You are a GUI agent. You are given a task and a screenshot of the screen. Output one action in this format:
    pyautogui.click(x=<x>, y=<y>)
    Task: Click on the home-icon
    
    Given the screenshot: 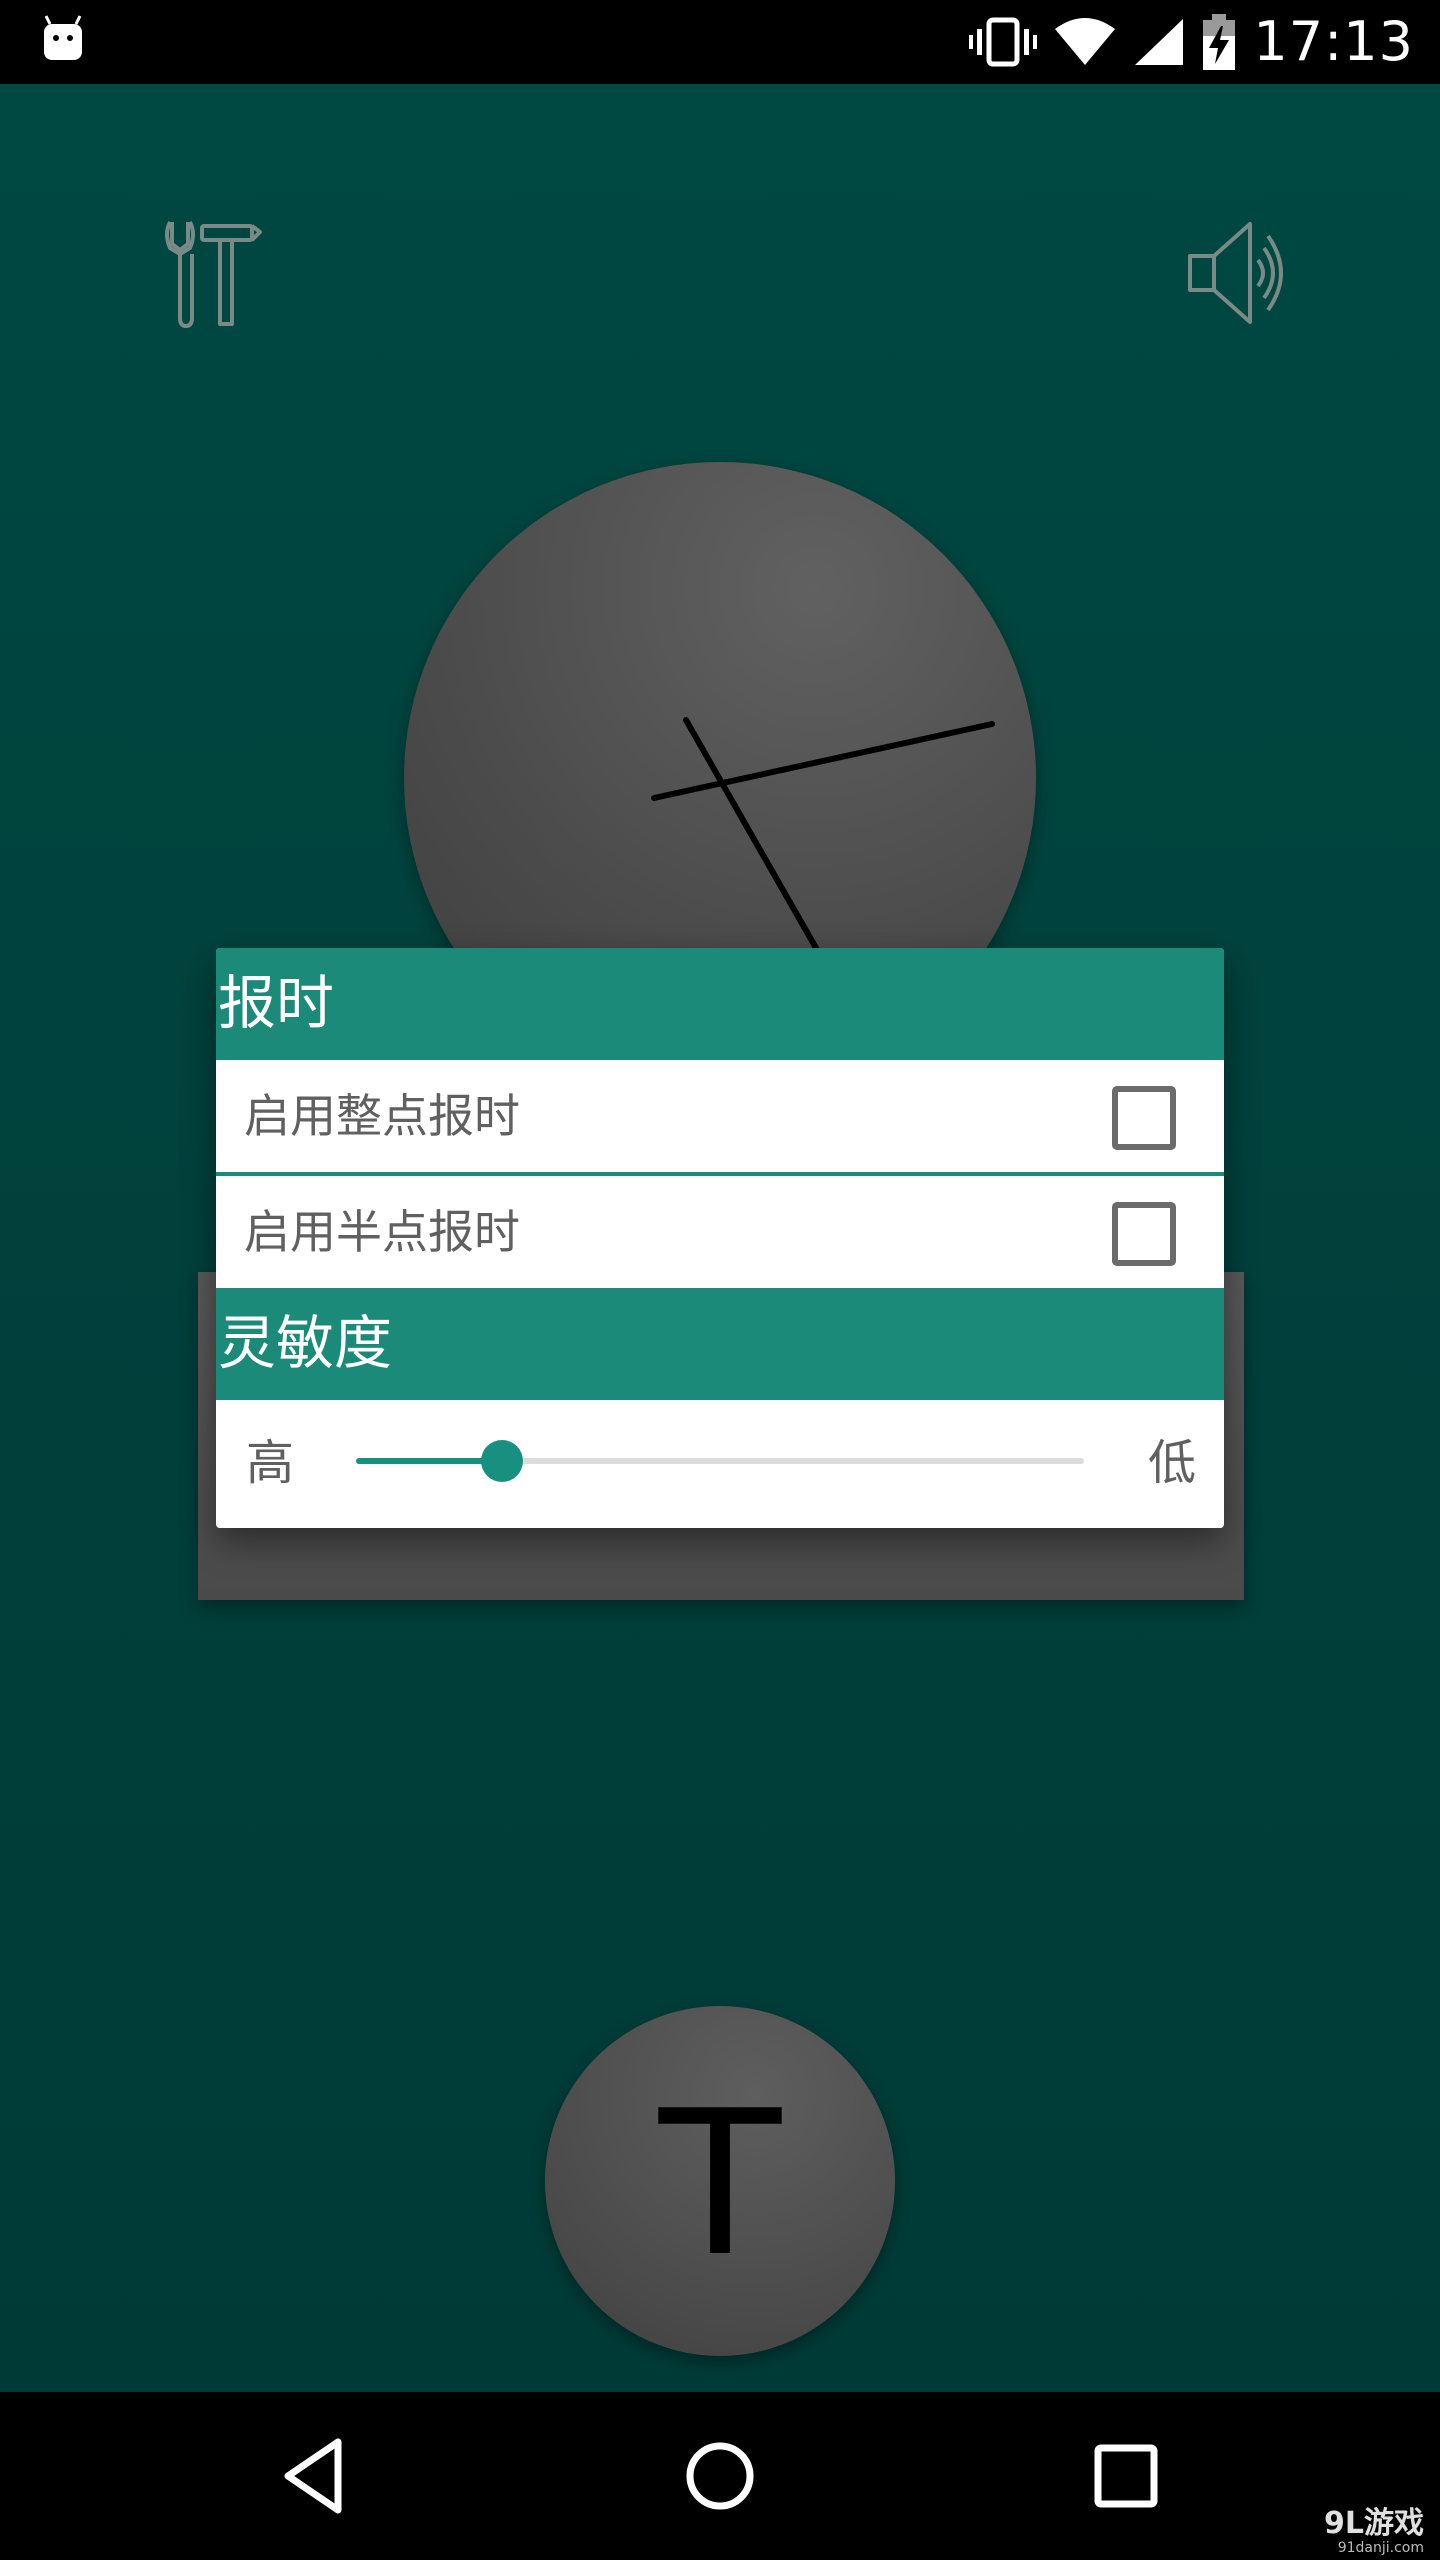 What is the action you would take?
    pyautogui.click(x=720, y=2476)
    